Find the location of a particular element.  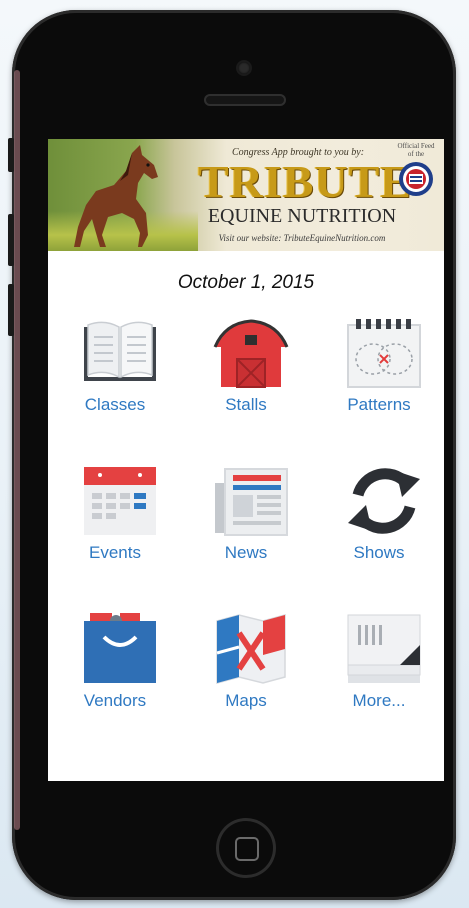

menu-item-news: News is located at coordinates (246, 520).